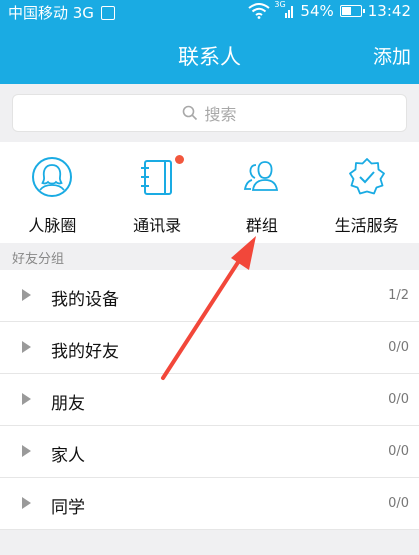  What do you see at coordinates (52, 177) in the screenshot?
I see `person-circle-icon` at bounding box center [52, 177].